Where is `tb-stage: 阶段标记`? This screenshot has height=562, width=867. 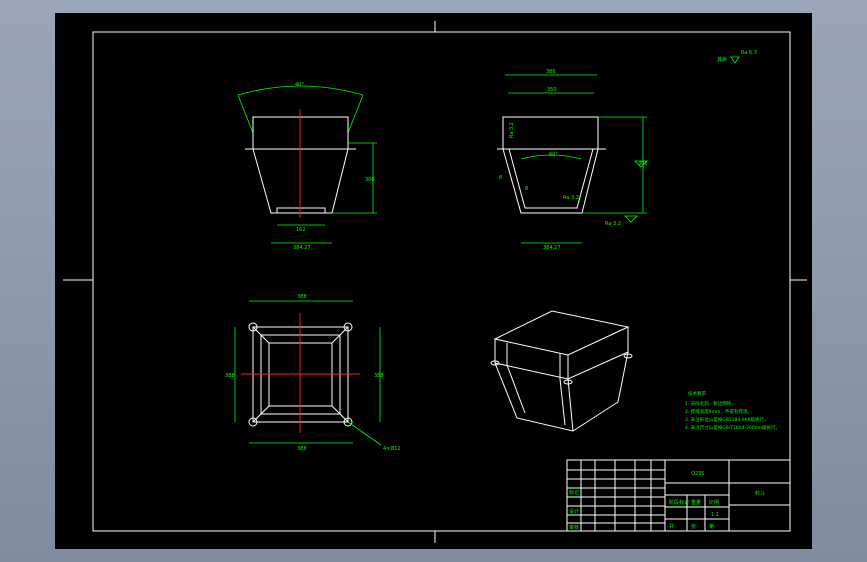
tb-stage: 阶段标记 is located at coordinates (679, 502).